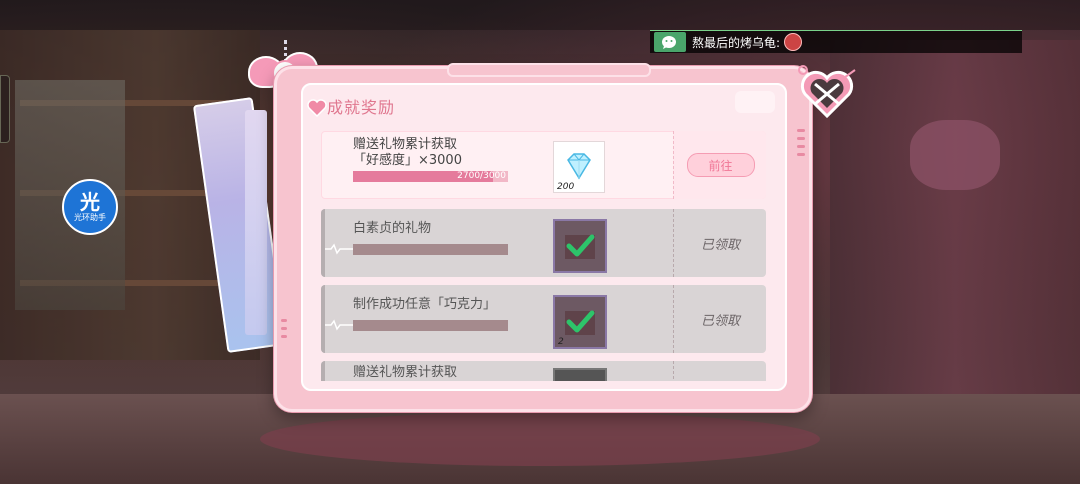 The image size is (1080, 484). I want to click on reward-quantity: 2, so click(561, 342).